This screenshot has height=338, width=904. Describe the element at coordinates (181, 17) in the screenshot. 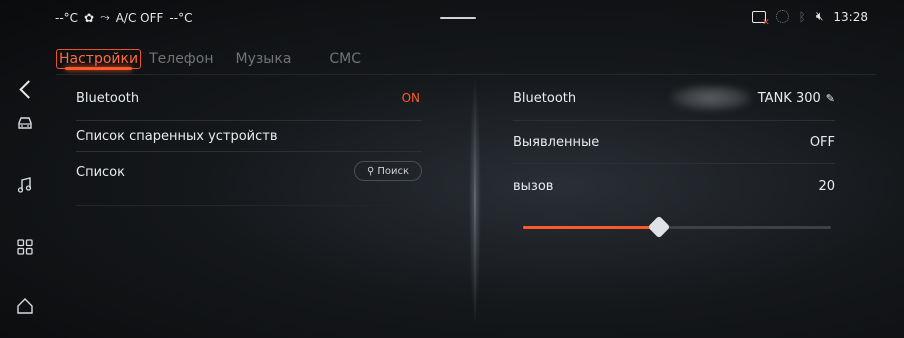

I see `passenger-temp: --°C` at that location.